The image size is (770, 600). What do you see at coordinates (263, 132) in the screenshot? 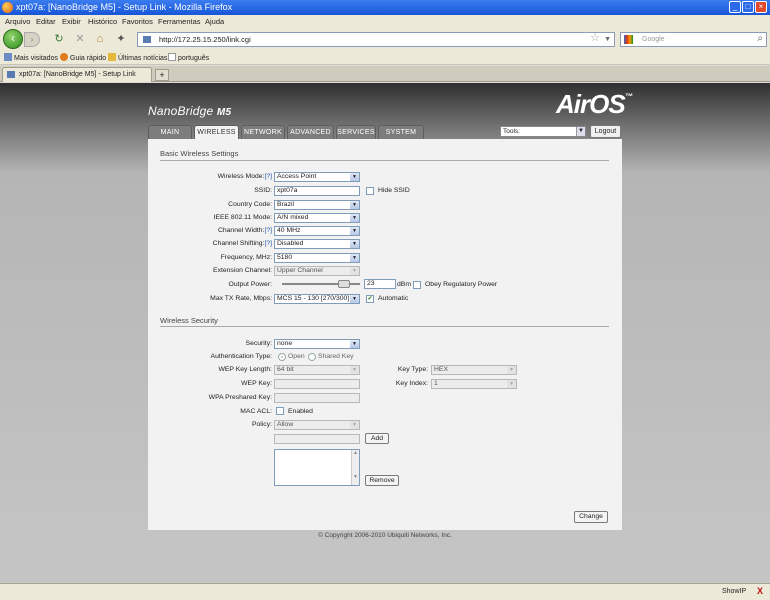
I see `tab-network: NETWORK` at bounding box center [263, 132].